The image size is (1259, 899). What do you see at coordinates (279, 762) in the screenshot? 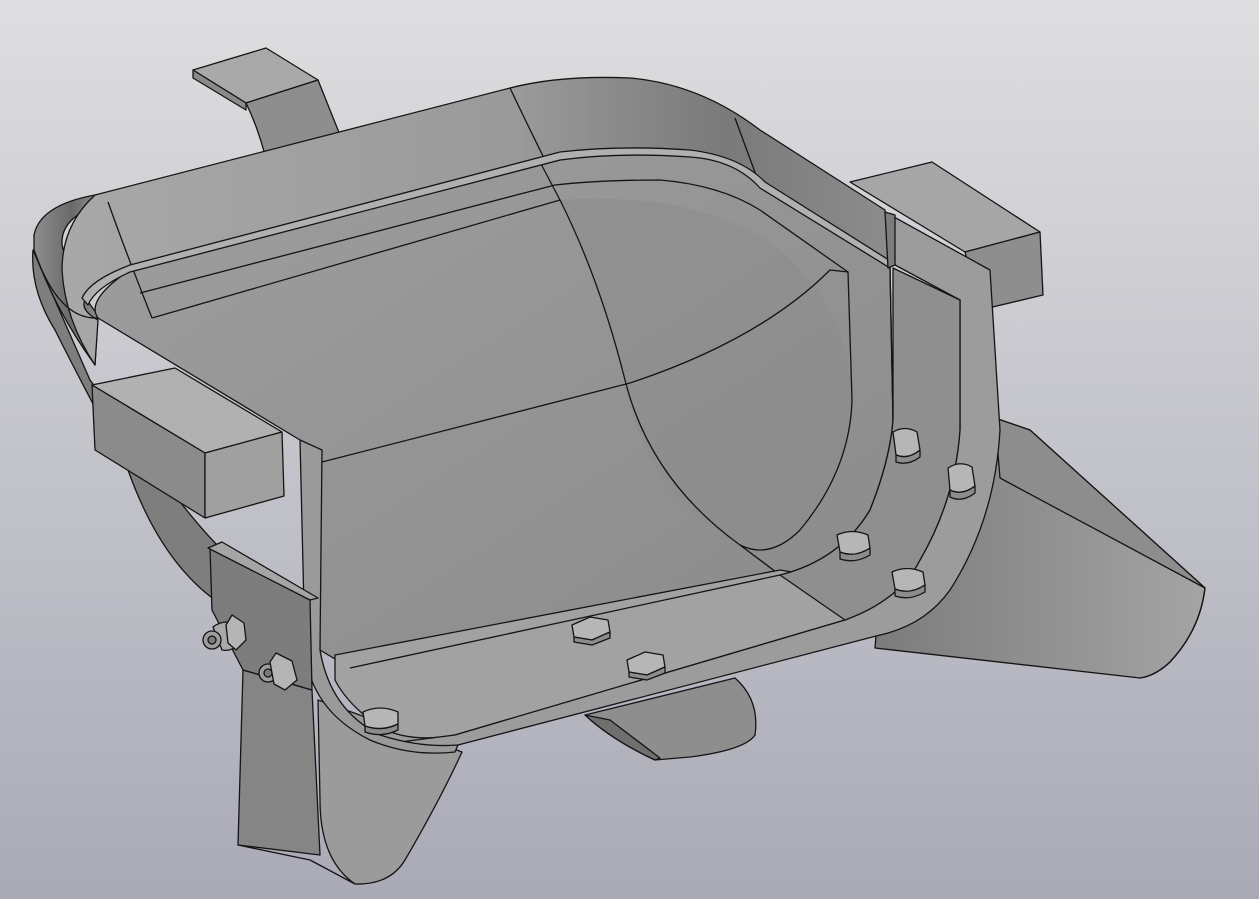
I see `left-bottom-leg` at bounding box center [279, 762].